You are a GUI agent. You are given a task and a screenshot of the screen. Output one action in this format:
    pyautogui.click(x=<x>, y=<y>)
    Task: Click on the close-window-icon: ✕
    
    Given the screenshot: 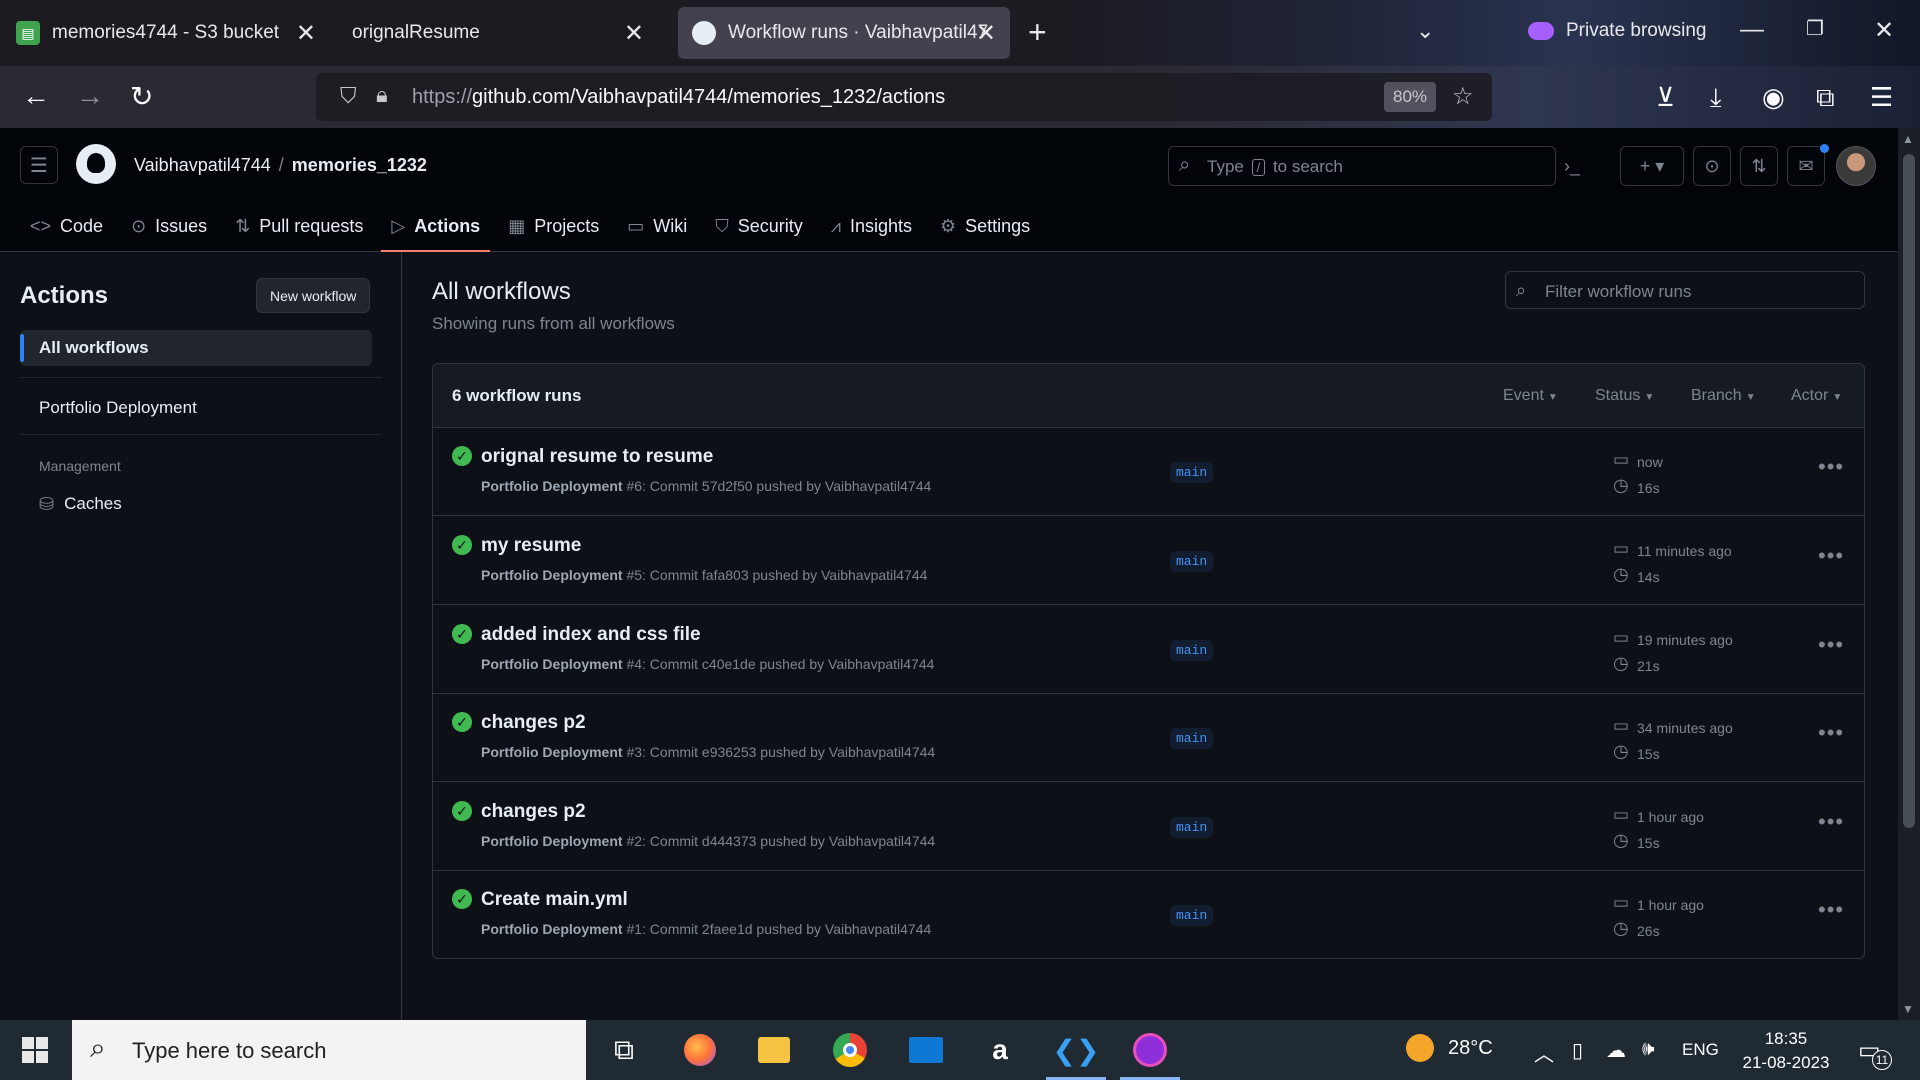 What is the action you would take?
    pyautogui.click(x=1884, y=30)
    